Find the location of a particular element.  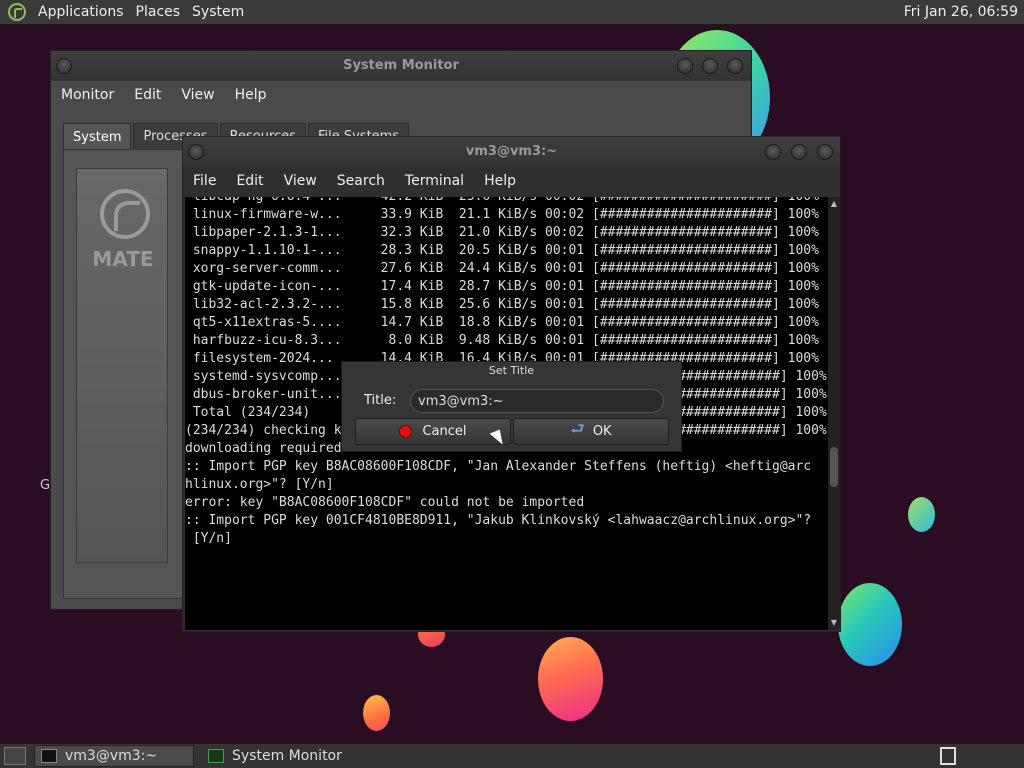

window-titlebar: System Monitor is located at coordinates (401, 66).